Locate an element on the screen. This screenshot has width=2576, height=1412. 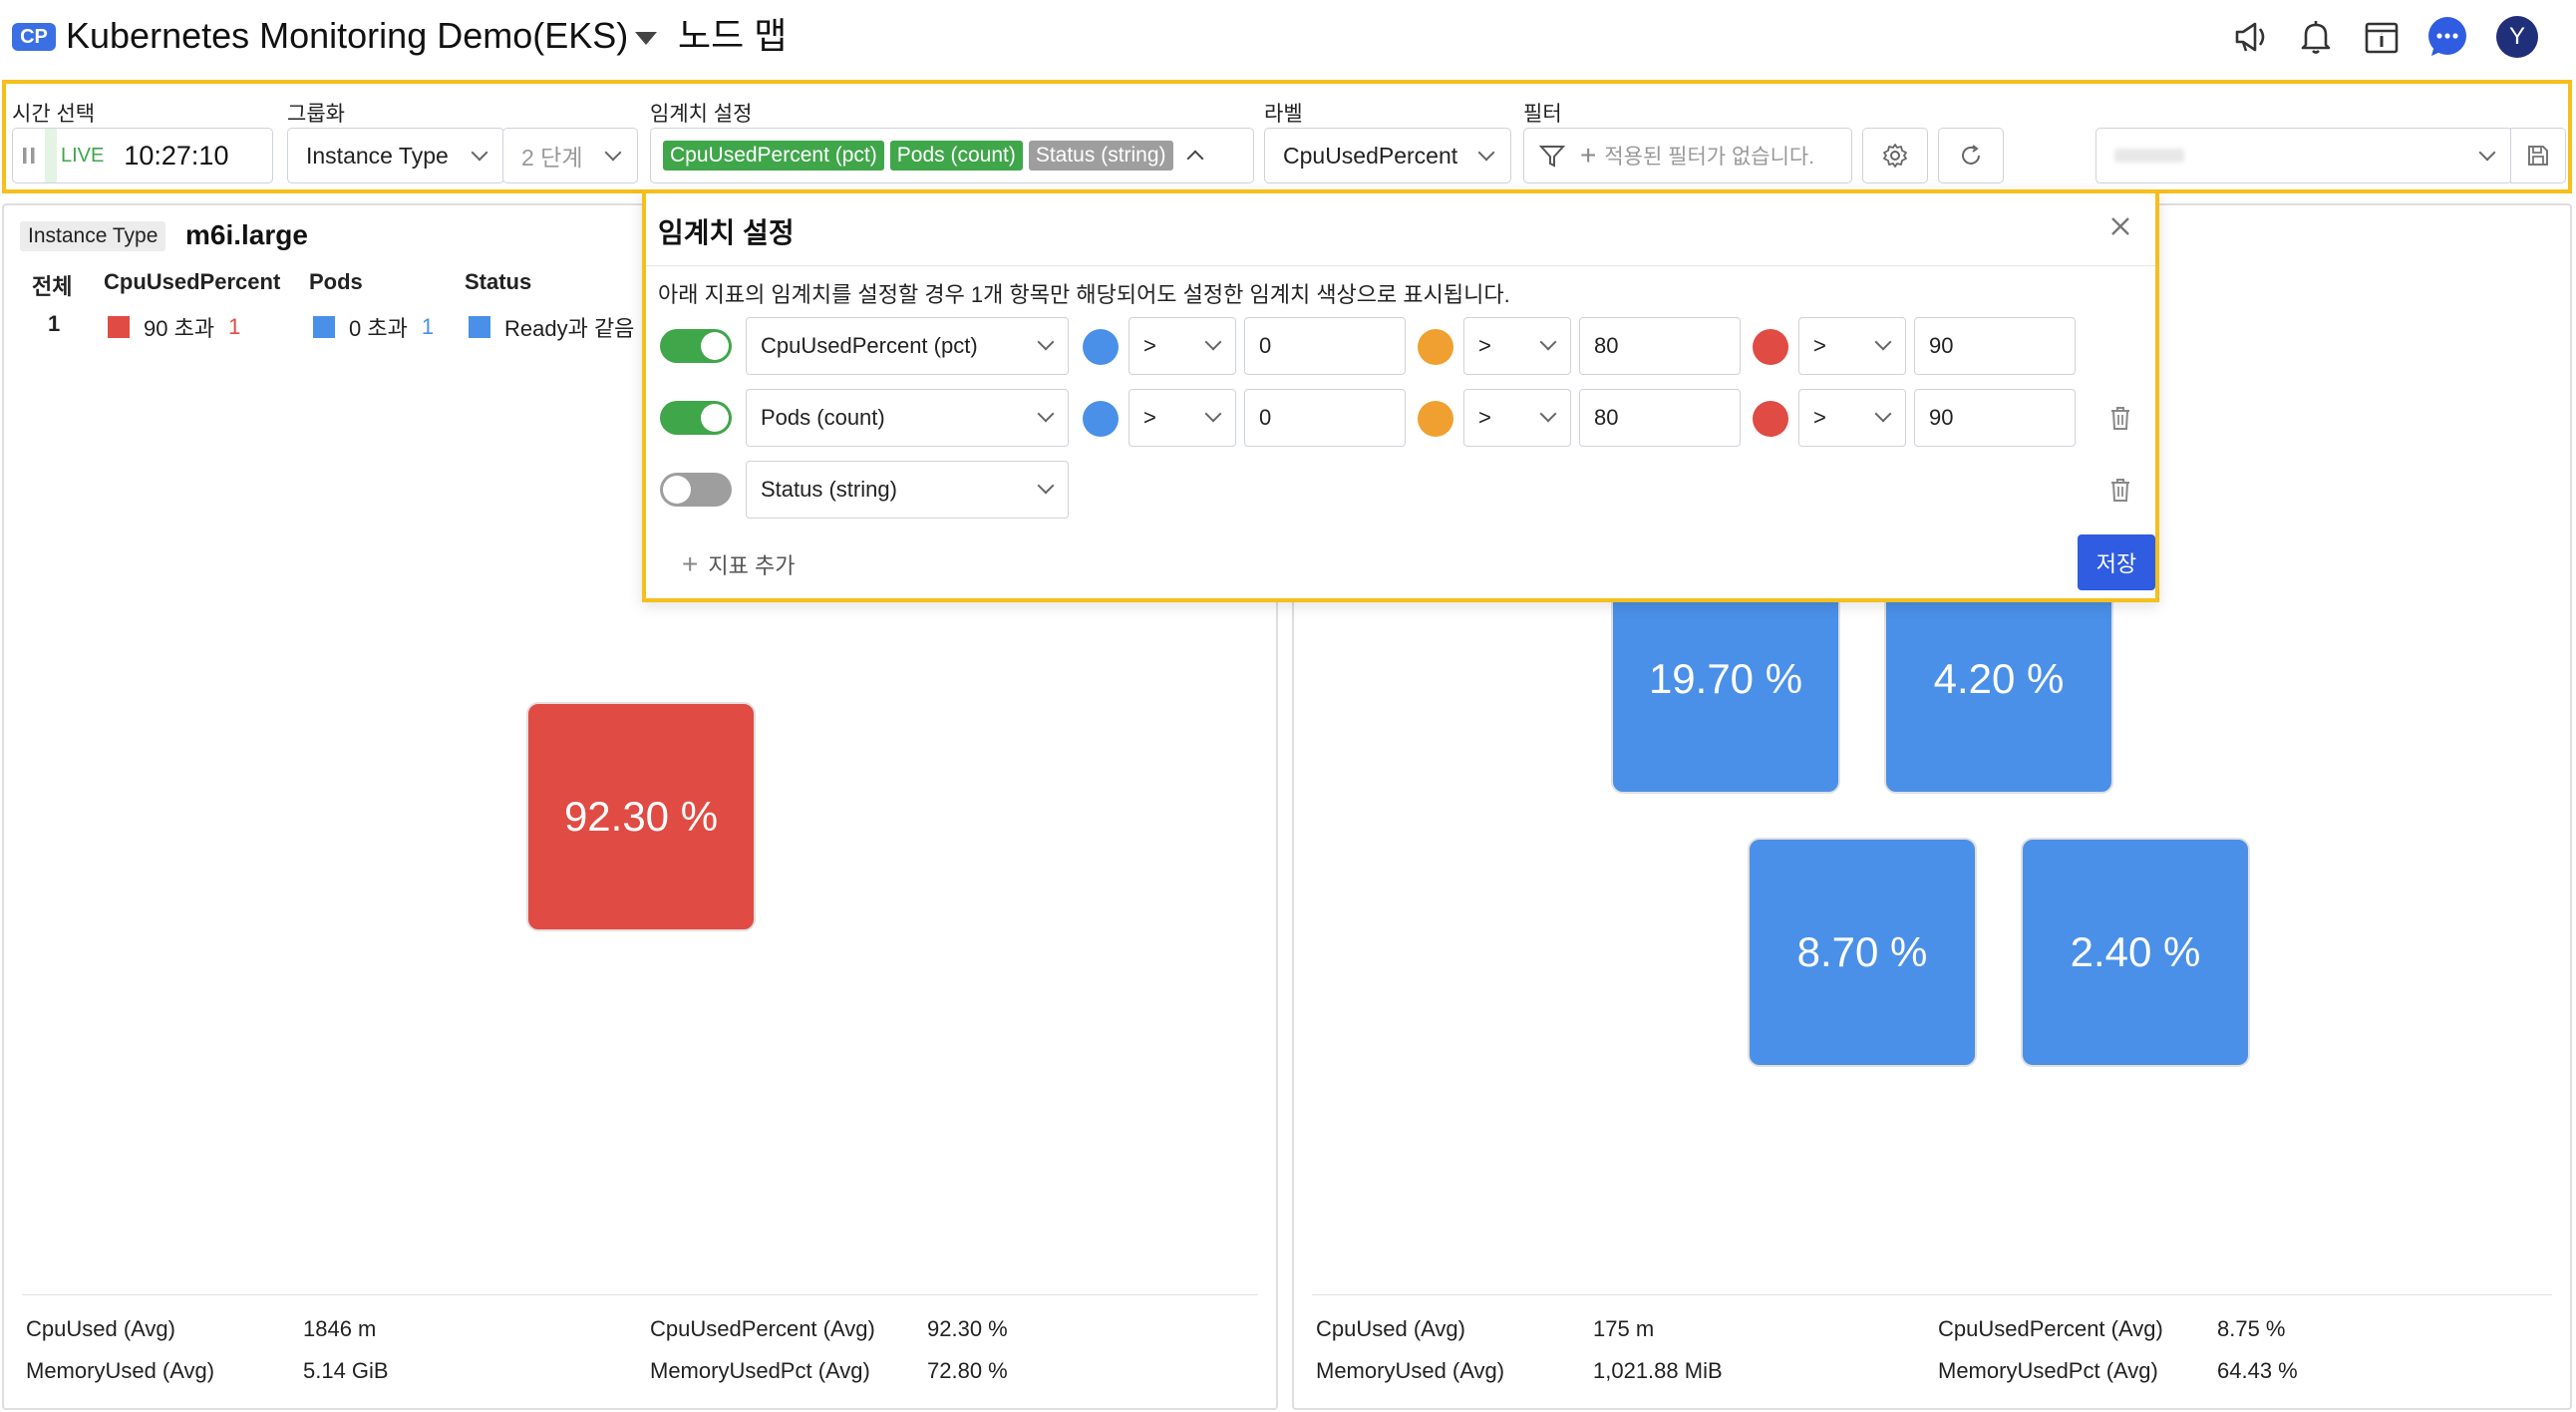
project-dropdown-icon is located at coordinates (646, 38).